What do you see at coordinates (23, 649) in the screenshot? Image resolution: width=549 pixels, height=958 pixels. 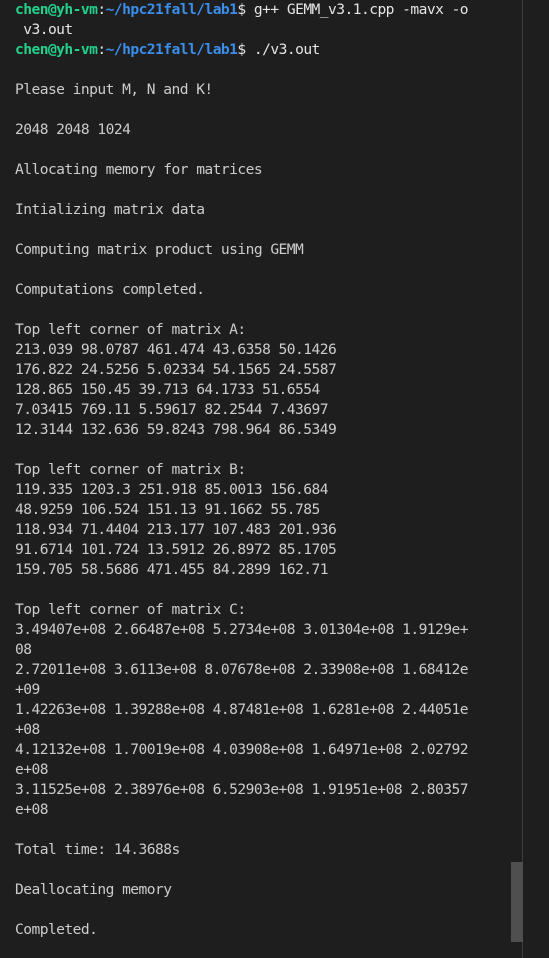 I see `matrix-c-line: 08` at bounding box center [23, 649].